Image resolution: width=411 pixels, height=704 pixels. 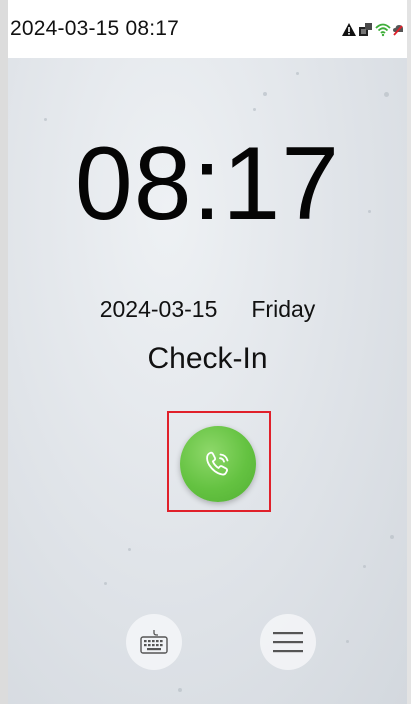 I want to click on clock-display: 08:17, so click(x=207, y=184).